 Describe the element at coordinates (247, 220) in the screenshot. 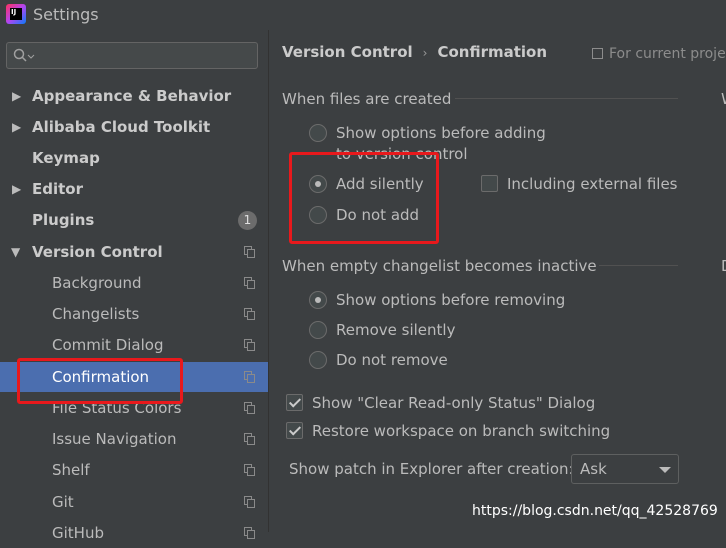

I see `plugins-update-badge: 1` at that location.